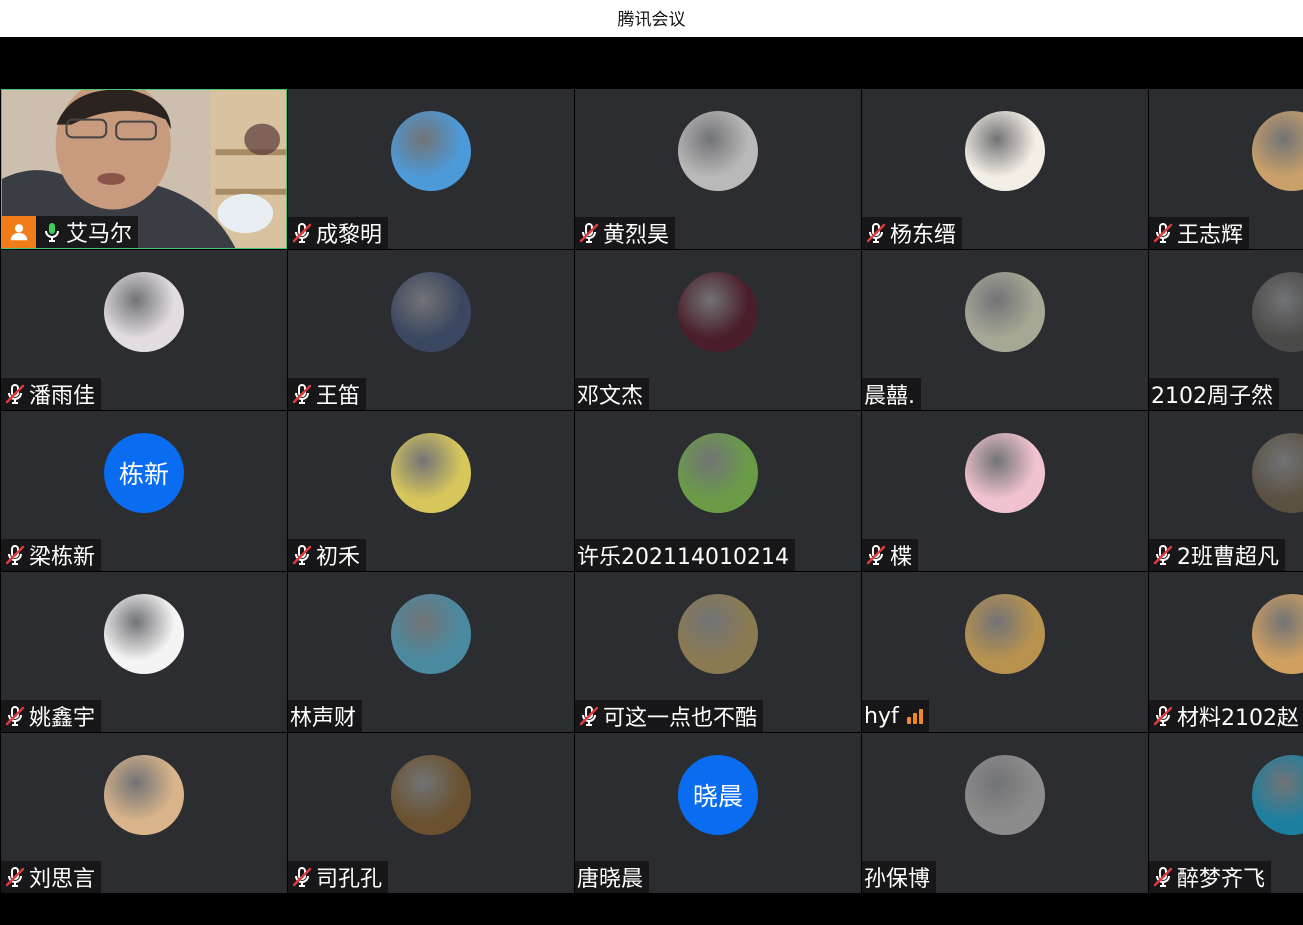 The image size is (1303, 925). I want to click on participant-tile: 杨东缙, so click(1005, 169).